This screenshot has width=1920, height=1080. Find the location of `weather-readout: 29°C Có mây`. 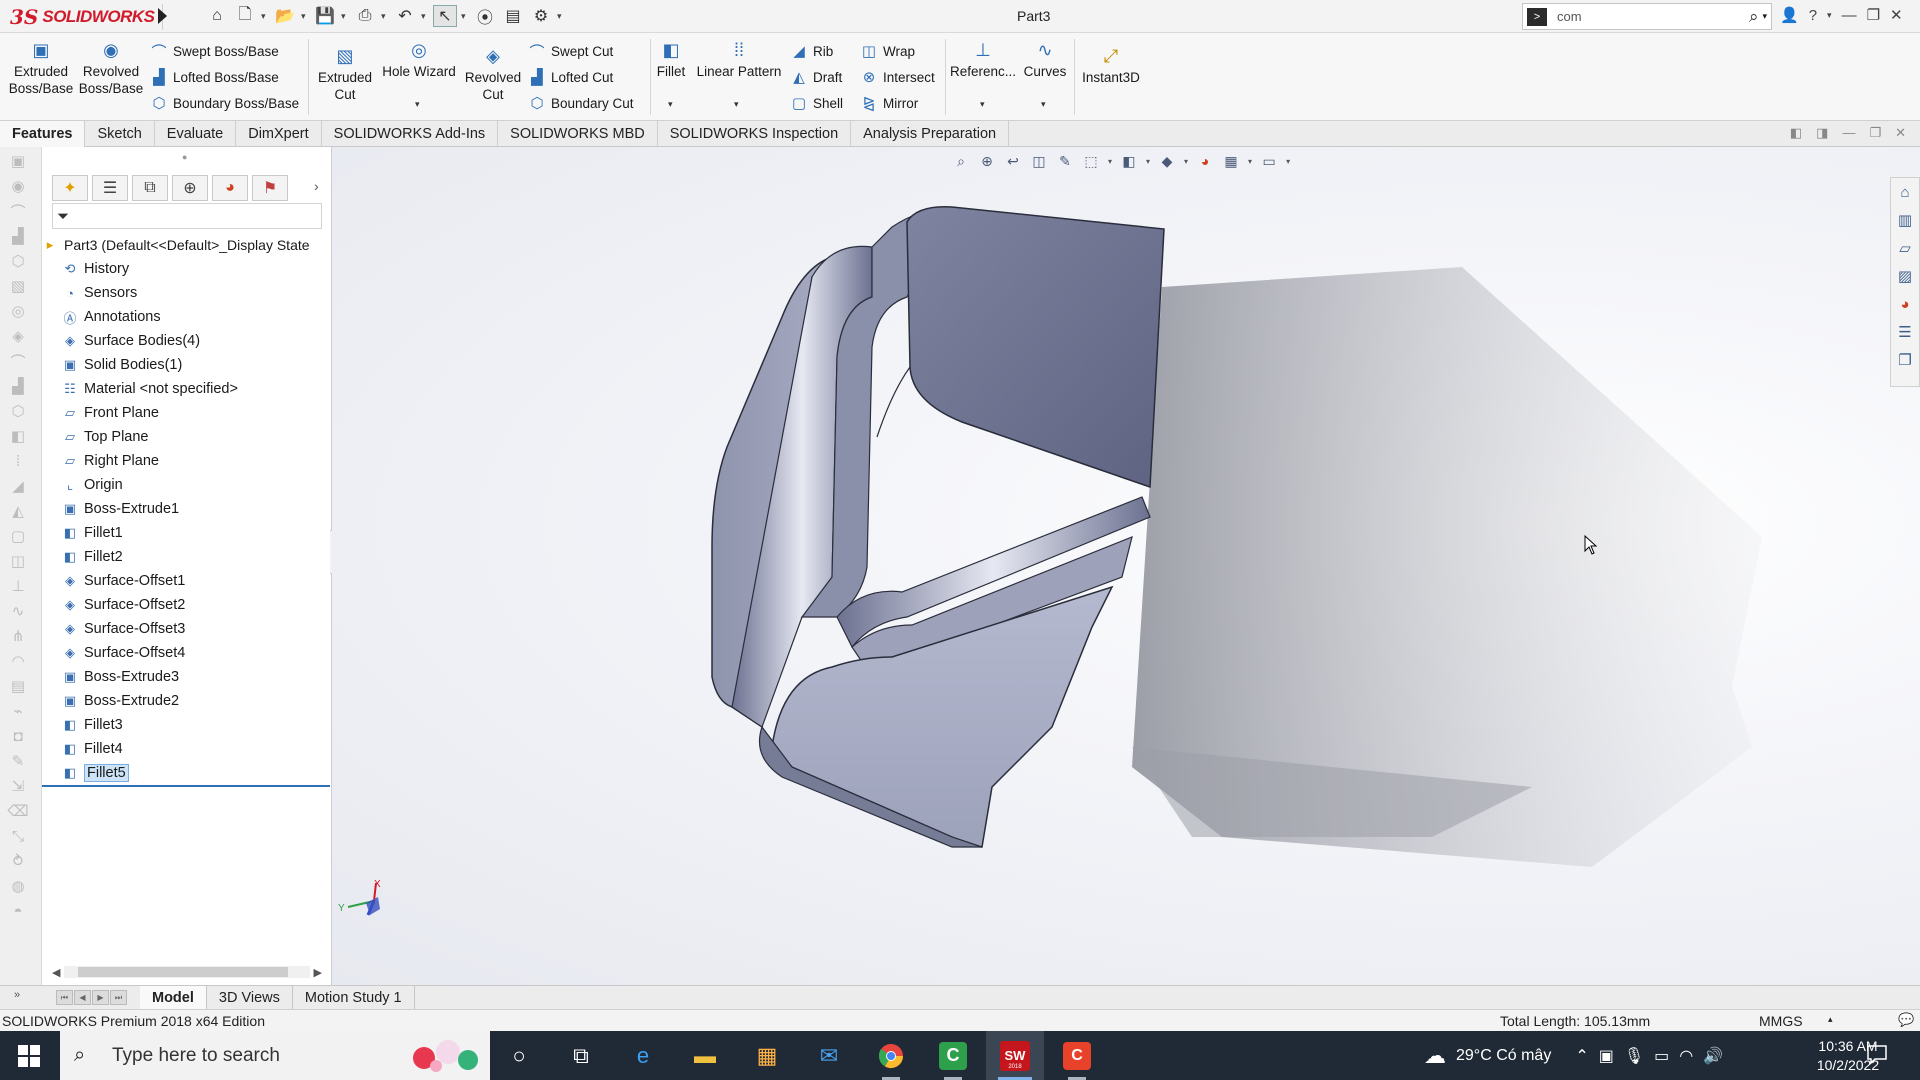

weather-readout: 29°C Có mây is located at coordinates (1503, 1056).